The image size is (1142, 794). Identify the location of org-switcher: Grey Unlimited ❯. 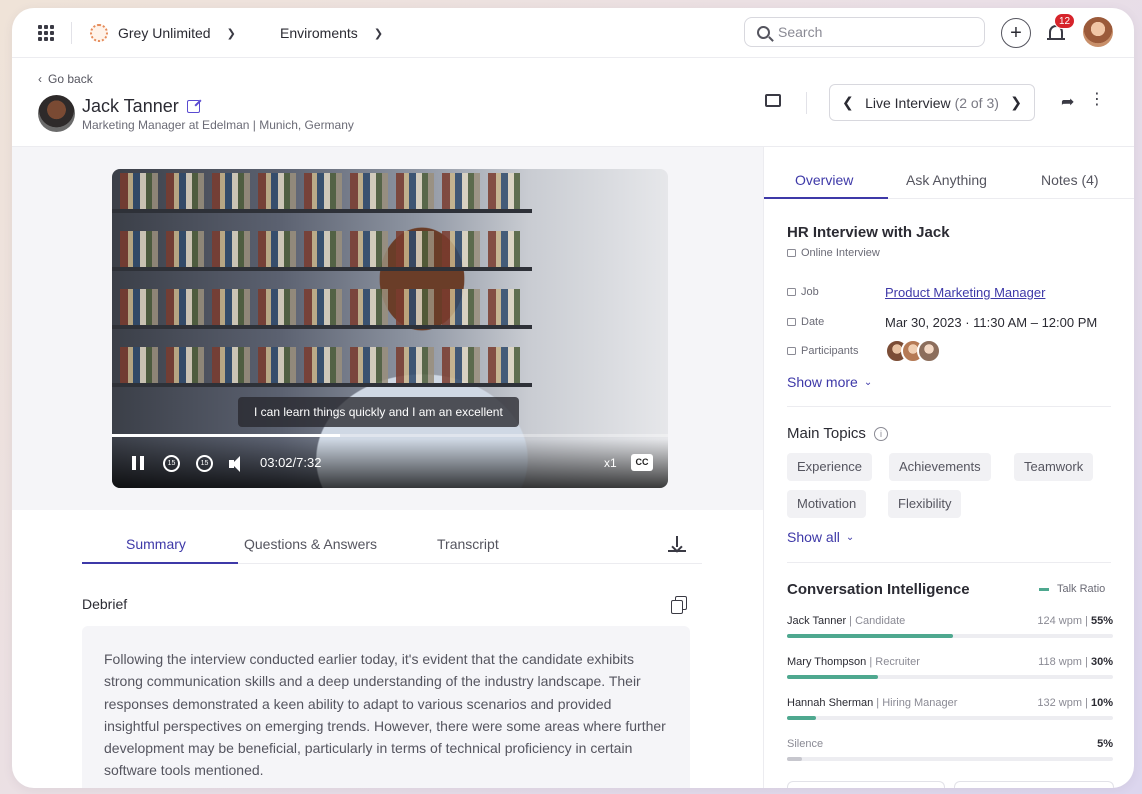
(163, 33).